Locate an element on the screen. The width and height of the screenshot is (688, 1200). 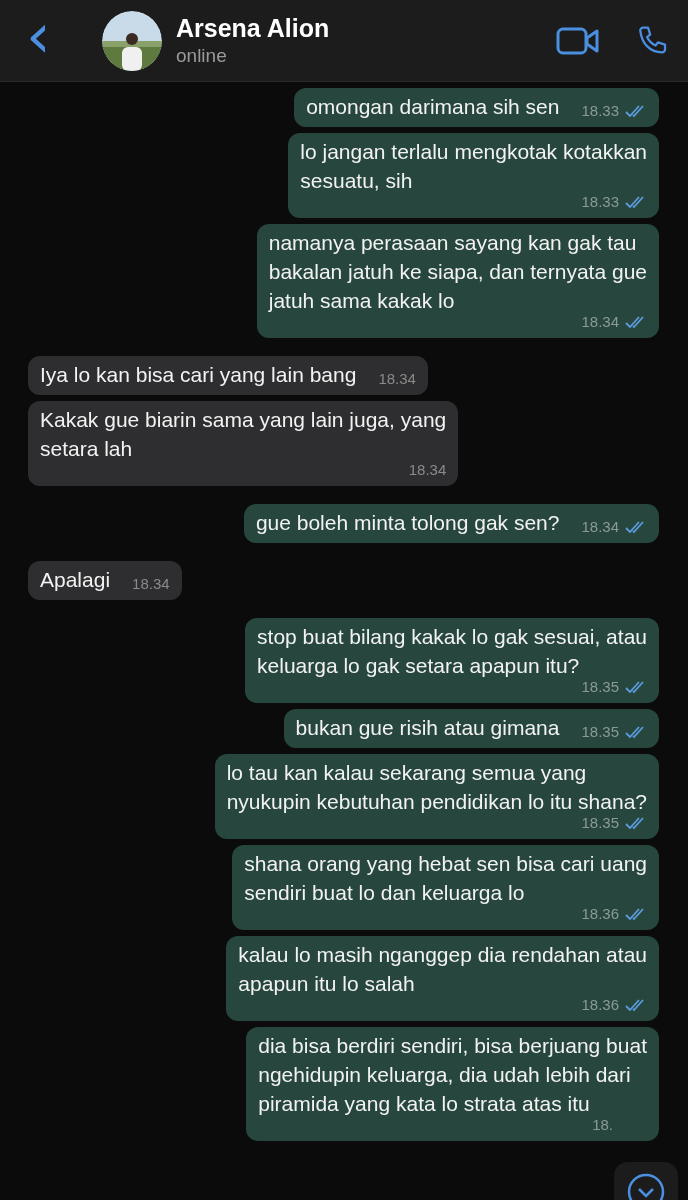
message-time: 18. is located at coordinates (602, 1125).